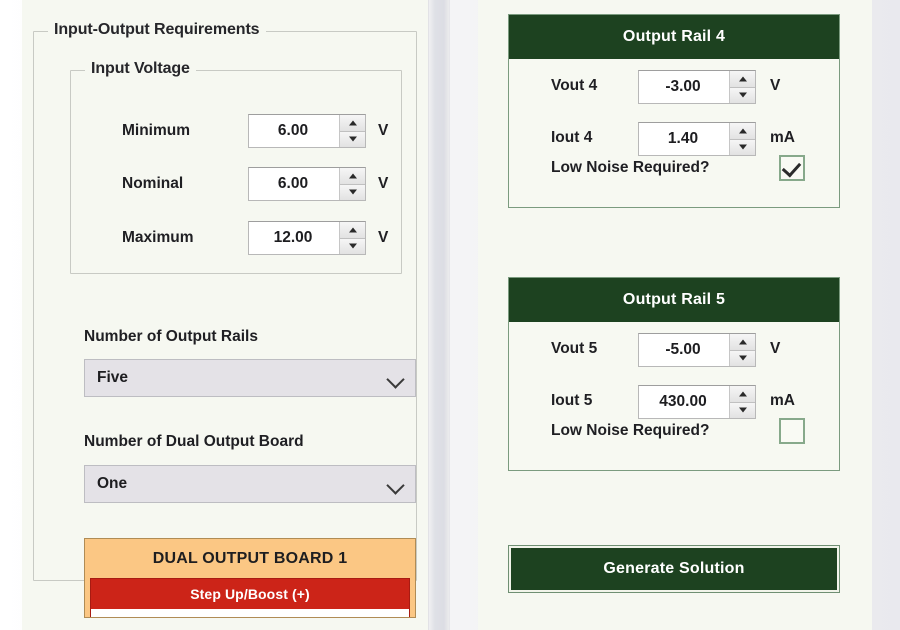 The image size is (900, 630). I want to click on maximum-voltage-stepper: 12.00, so click(307, 238).